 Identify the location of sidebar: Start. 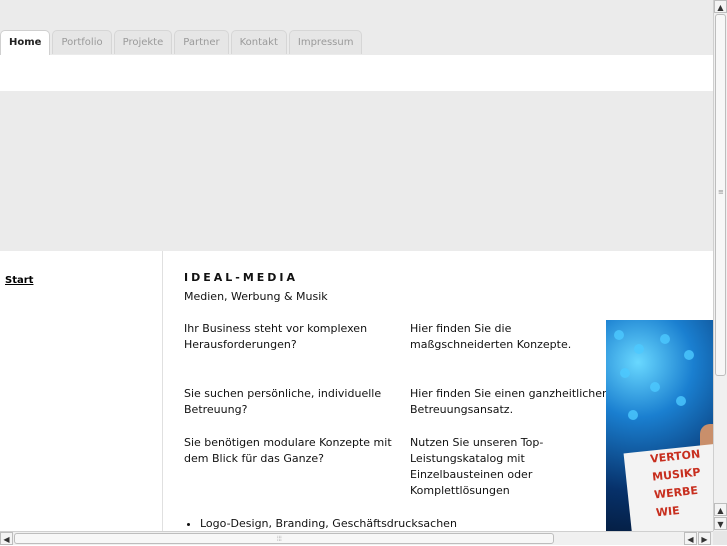
(81, 391).